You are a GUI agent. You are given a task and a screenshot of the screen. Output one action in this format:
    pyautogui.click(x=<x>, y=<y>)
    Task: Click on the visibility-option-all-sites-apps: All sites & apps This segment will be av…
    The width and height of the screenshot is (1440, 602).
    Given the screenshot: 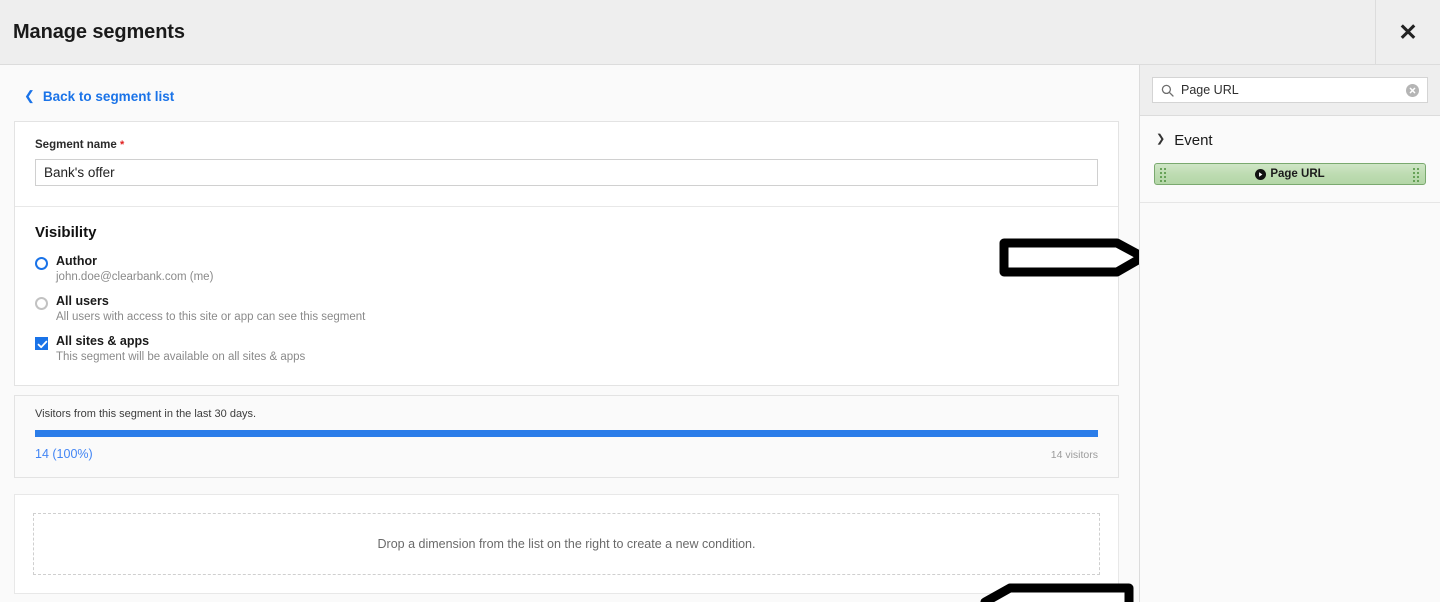 What is the action you would take?
    pyautogui.click(x=566, y=349)
    